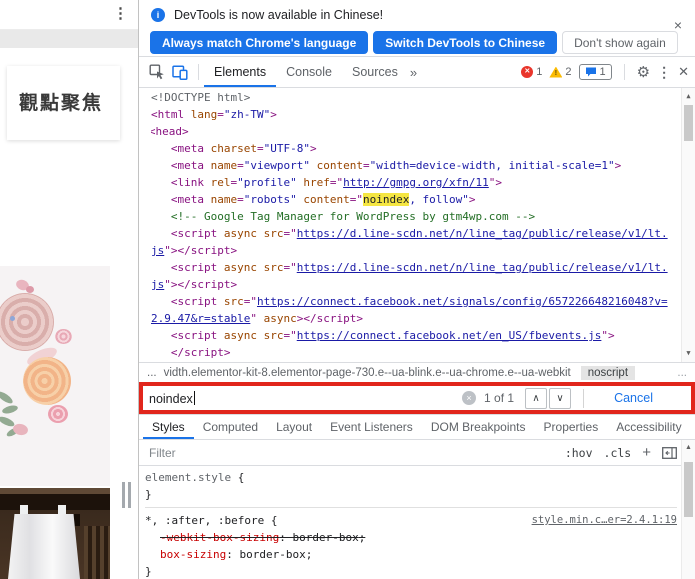  Describe the element at coordinates (69, 39) in the screenshot. I see `page-grey-strip` at that location.